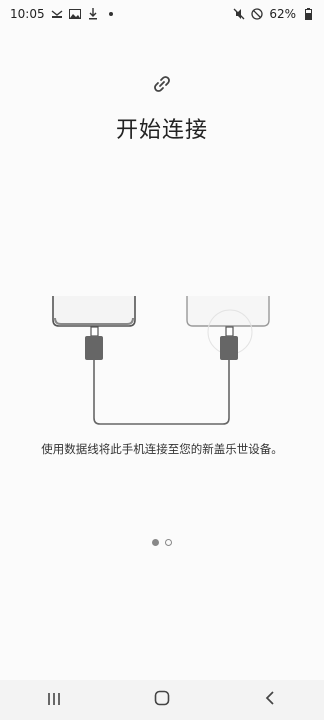  Describe the element at coordinates (162, 449) in the screenshot. I see `instruction-text: 使用数据线将此手机连接至您的新盖乐世设备。` at that location.